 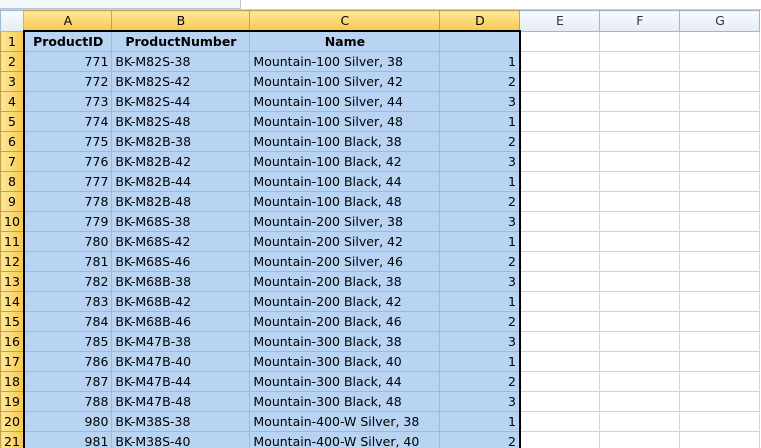 What do you see at coordinates (67, 121) in the screenshot?
I see `cell-productid: 774` at bounding box center [67, 121].